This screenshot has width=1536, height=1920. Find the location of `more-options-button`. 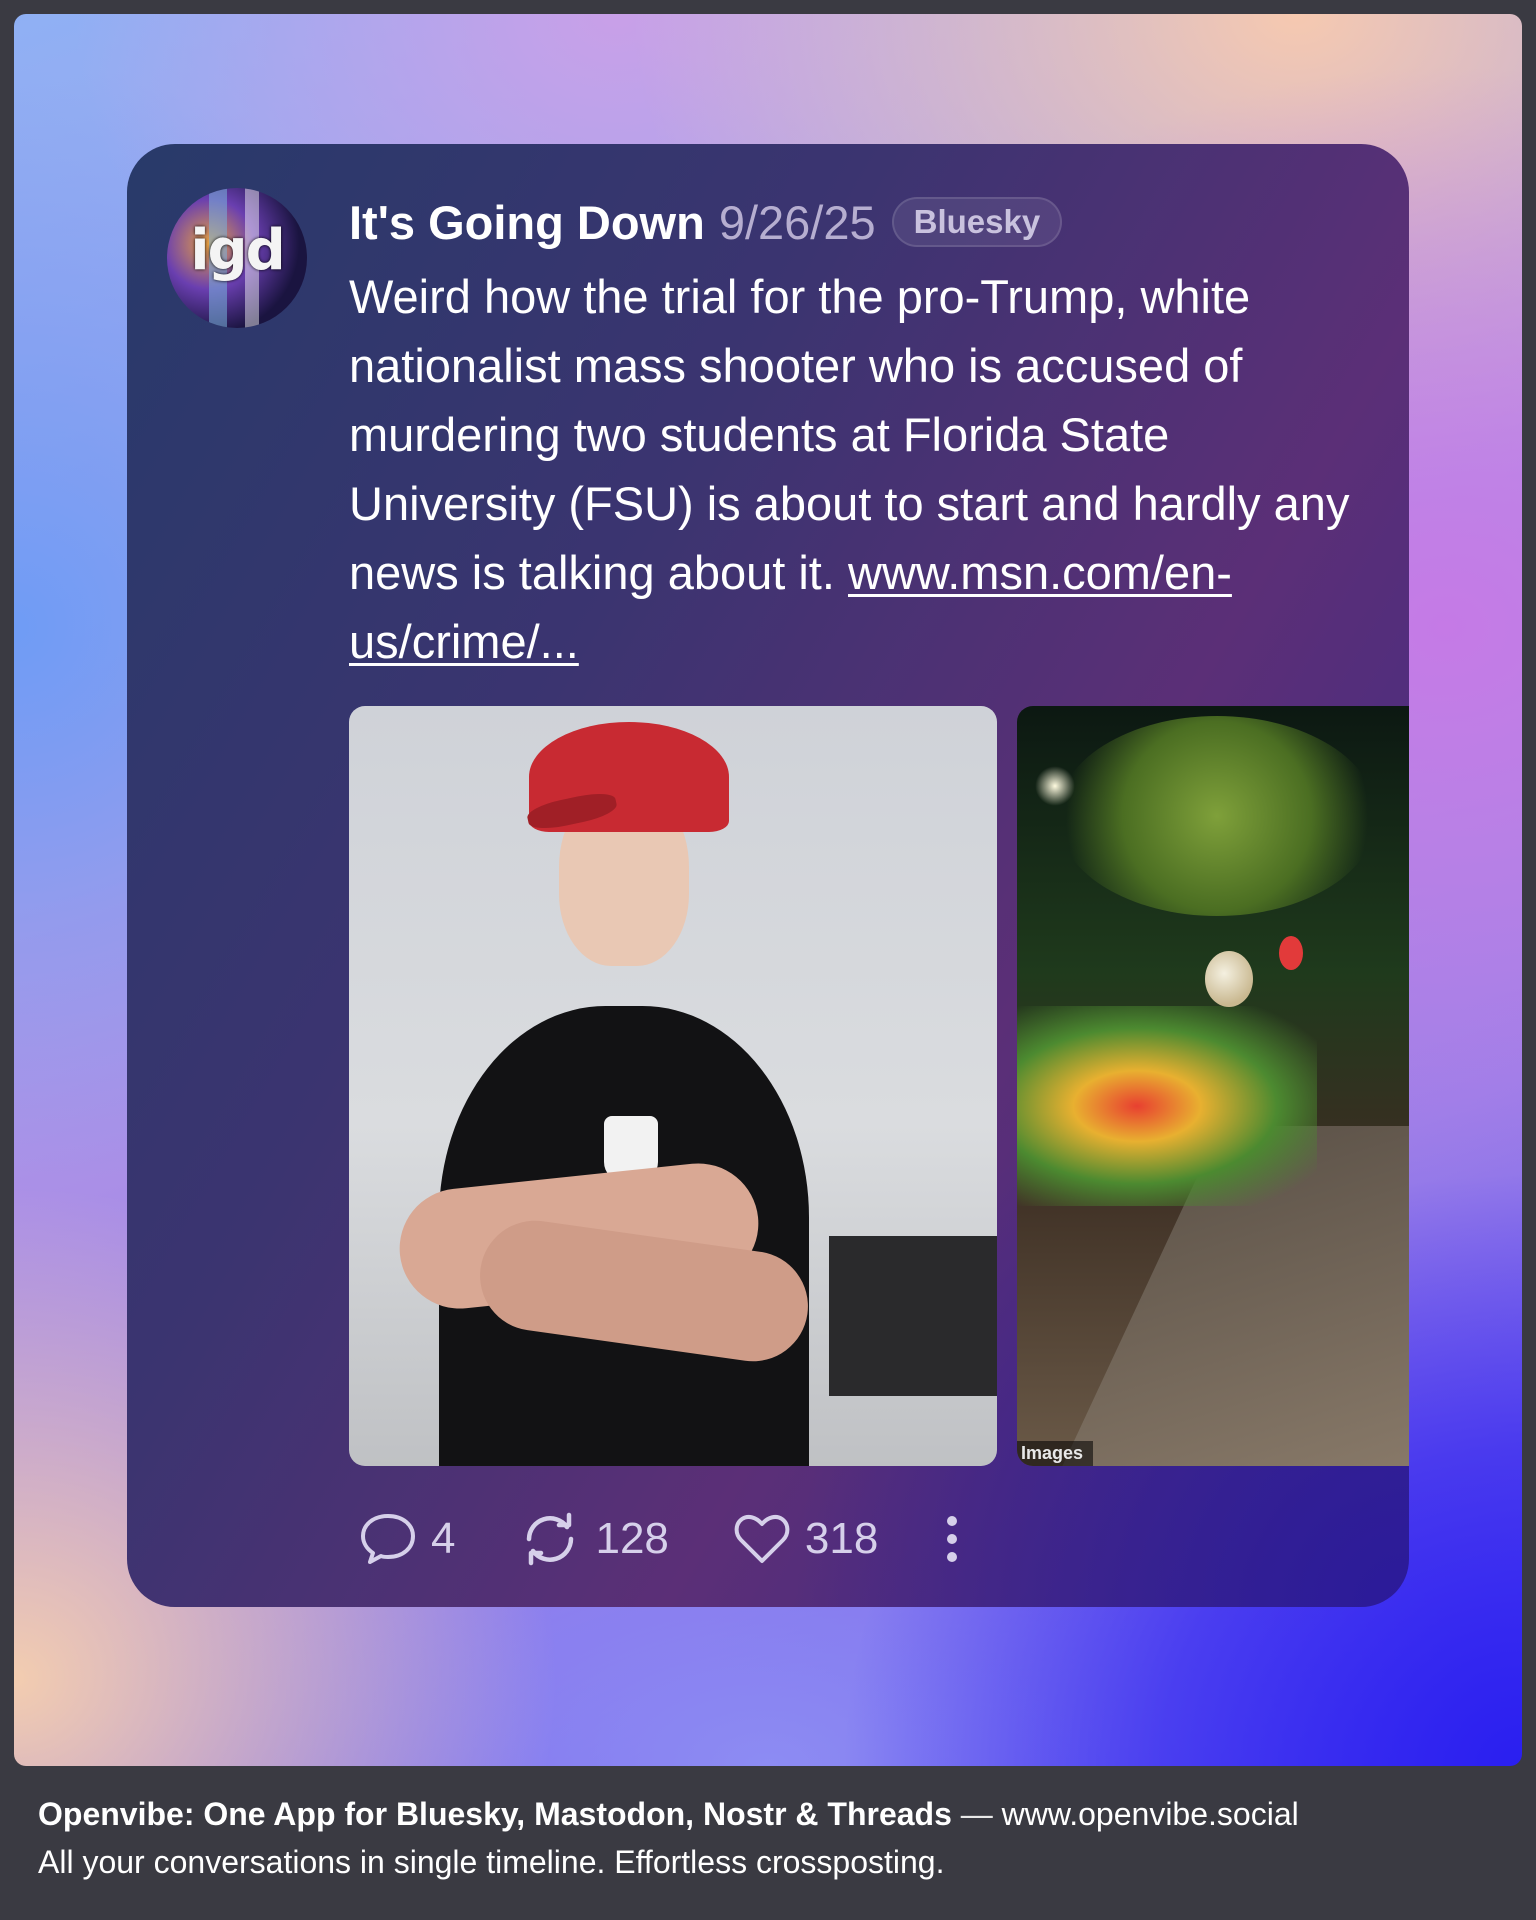

more-options-button is located at coordinates (952, 1539).